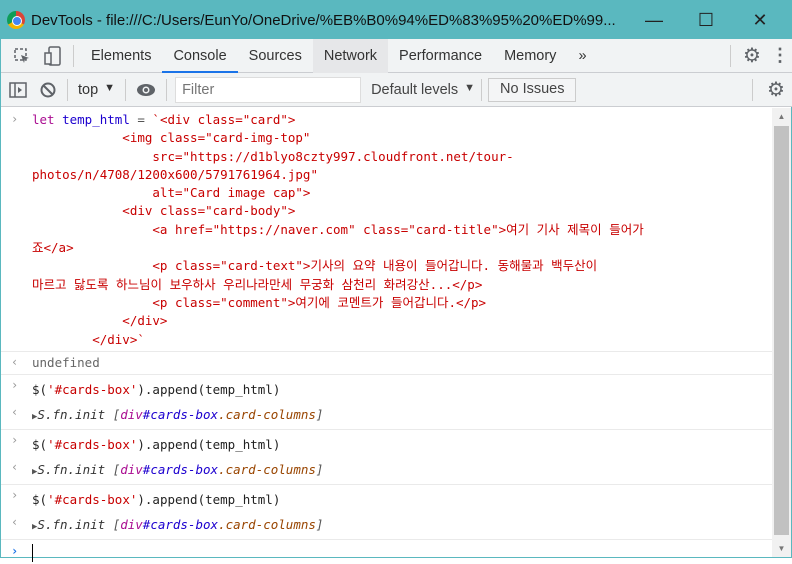  What do you see at coordinates (171, 138) in the screenshot?
I see `code-line: <img class="card-img-top"` at bounding box center [171, 138].